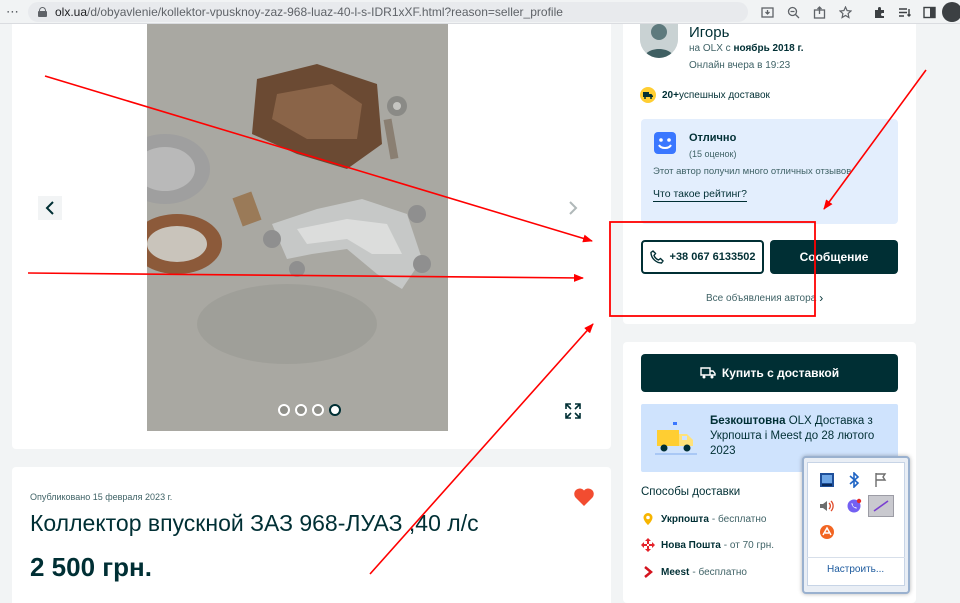 This screenshot has height=603, width=960. What do you see at coordinates (845, 12) in the screenshot?
I see `bookmark-star-icon` at bounding box center [845, 12].